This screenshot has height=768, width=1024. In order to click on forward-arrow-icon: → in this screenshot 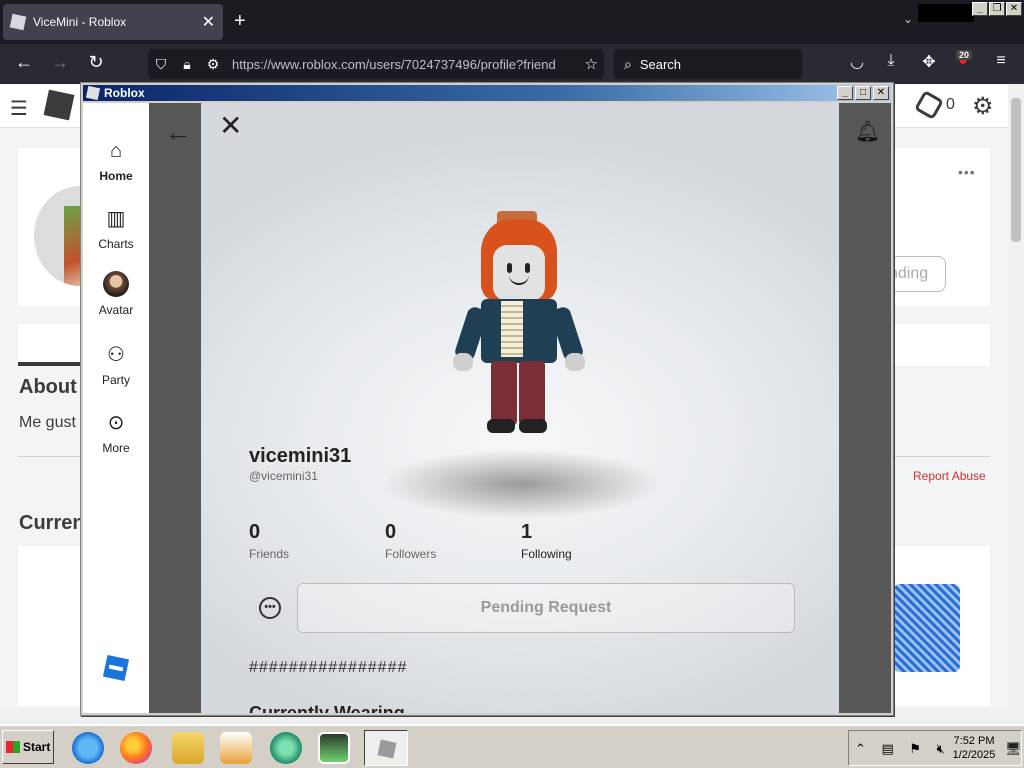, I will do `click(60, 62)`.